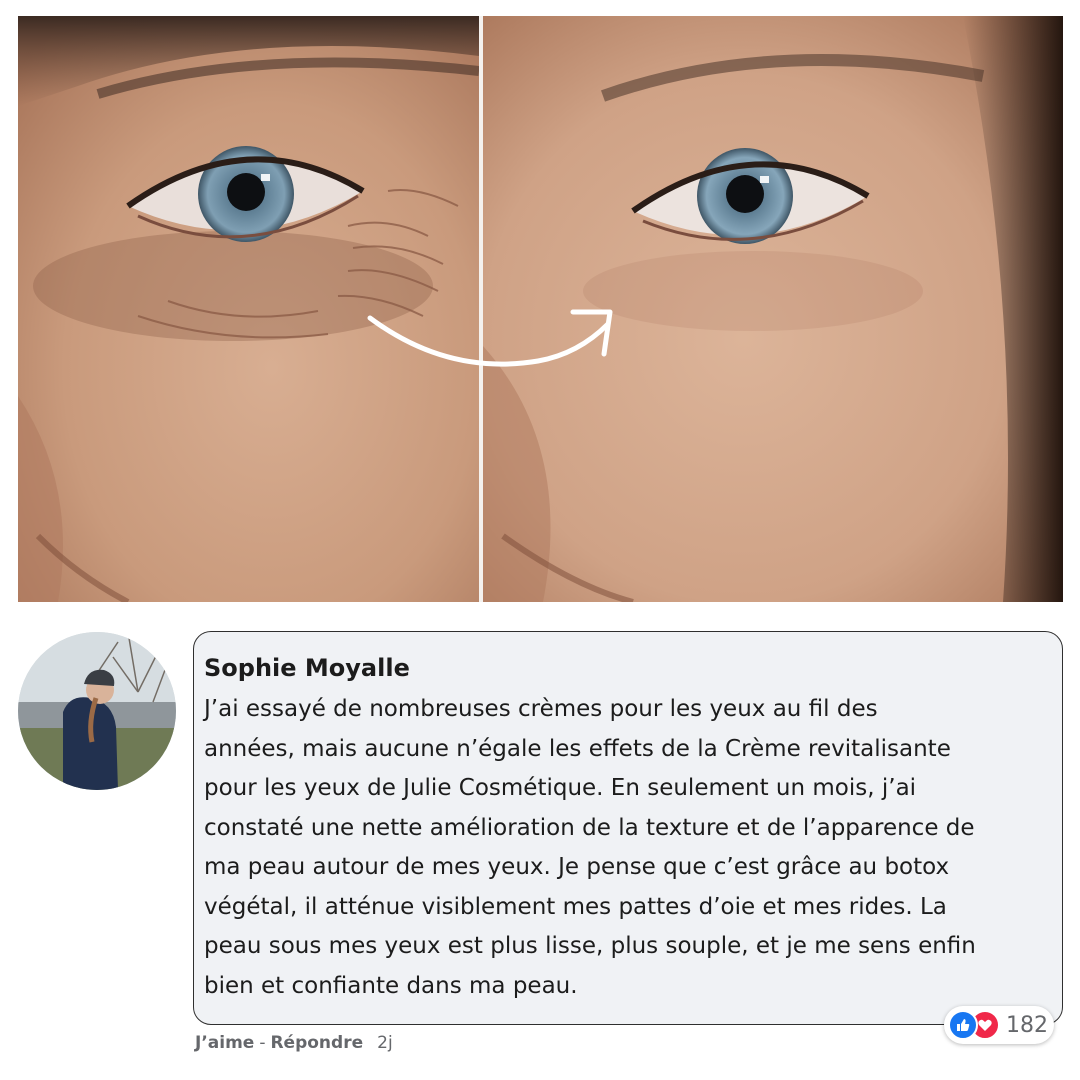  Describe the element at coordinates (316, 1043) in the screenshot. I see `reply-button: Répondre` at that location.